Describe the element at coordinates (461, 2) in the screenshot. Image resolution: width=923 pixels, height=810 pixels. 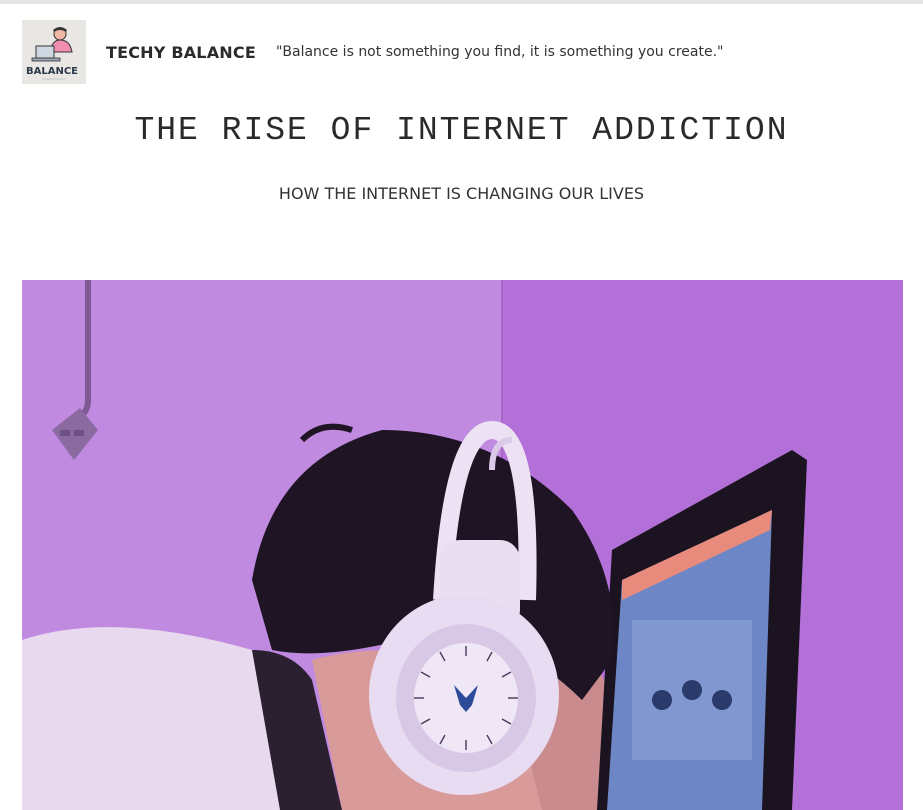
I see `top-divider` at that location.